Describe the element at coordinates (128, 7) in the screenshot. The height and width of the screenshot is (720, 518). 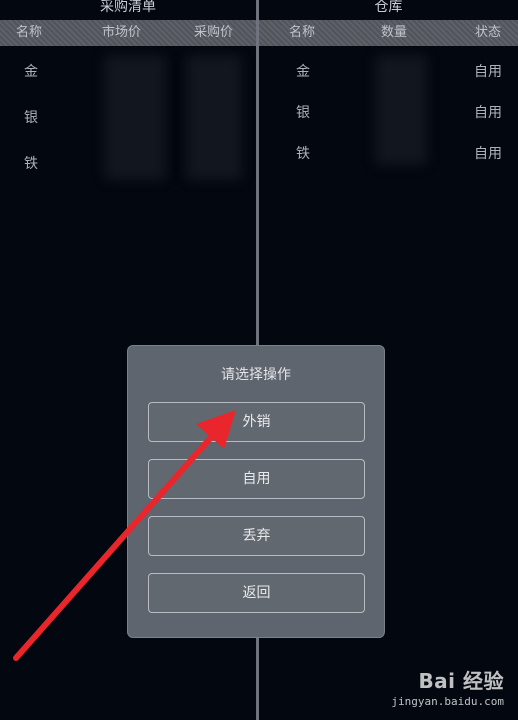
I see `purchase-list-title: 采购清单` at that location.